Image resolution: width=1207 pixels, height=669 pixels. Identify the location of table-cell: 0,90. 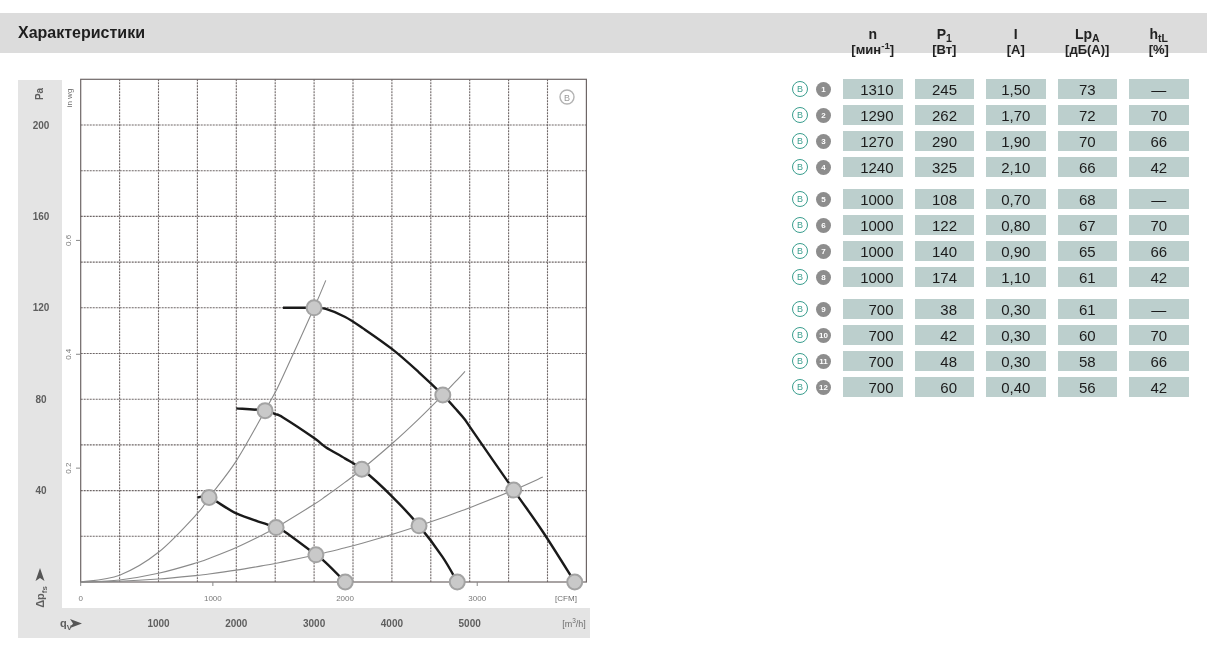
(1016, 251).